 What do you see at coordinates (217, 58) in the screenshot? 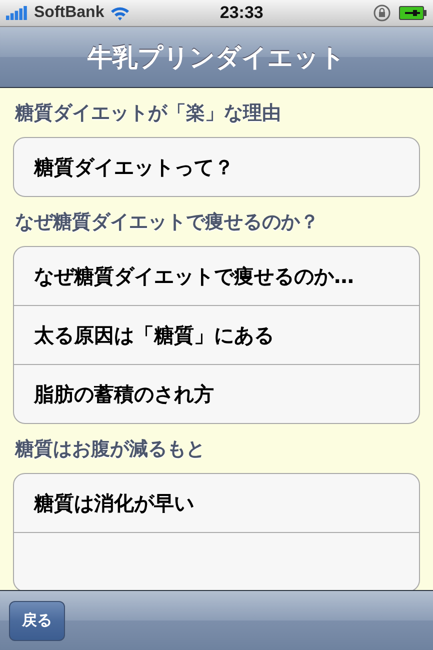
I see `nav-title: 牛乳プリンダイエット` at bounding box center [217, 58].